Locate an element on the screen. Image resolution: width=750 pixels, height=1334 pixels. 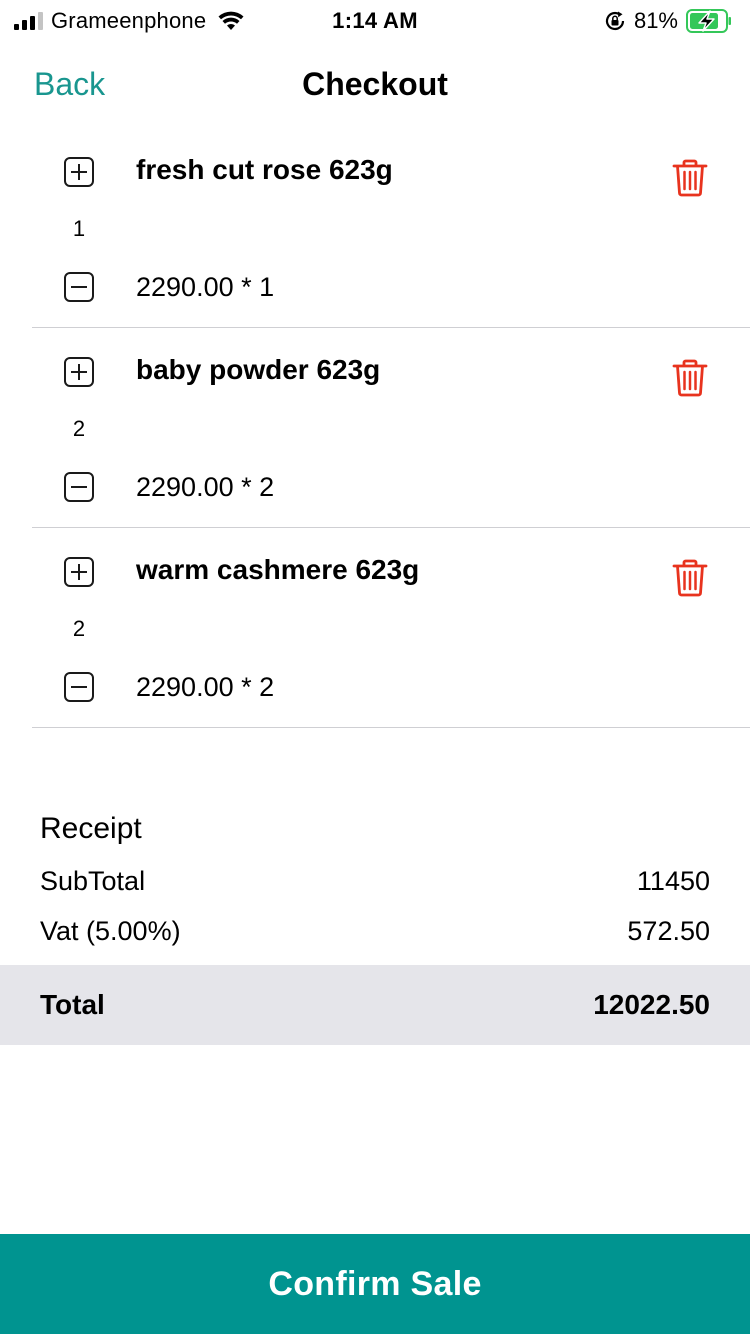
item-name: baby powder 623g is located at coordinates (258, 369).